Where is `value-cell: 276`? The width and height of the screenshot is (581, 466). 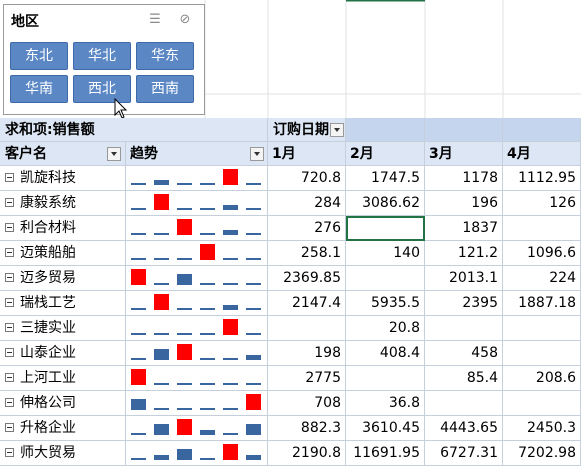
value-cell: 276 is located at coordinates (307, 228).